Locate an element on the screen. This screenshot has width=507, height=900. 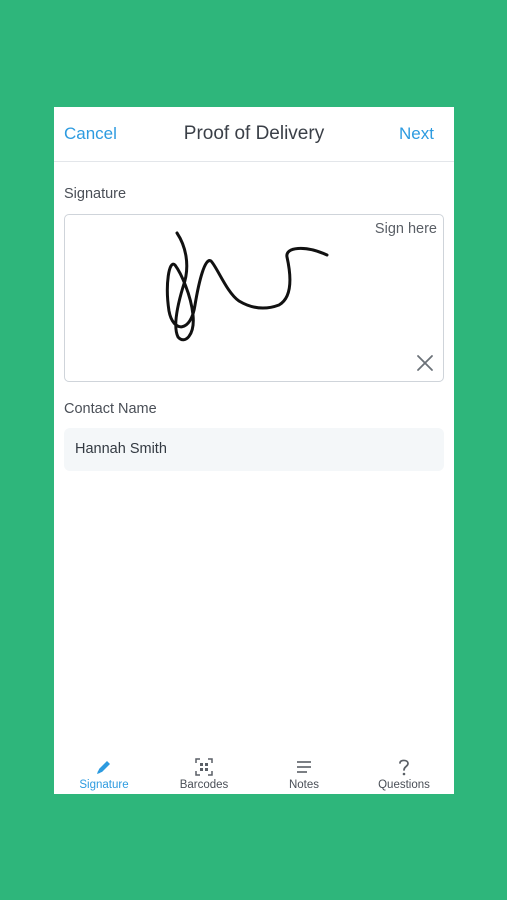
tab-questions: Questions is located at coordinates (404, 774).